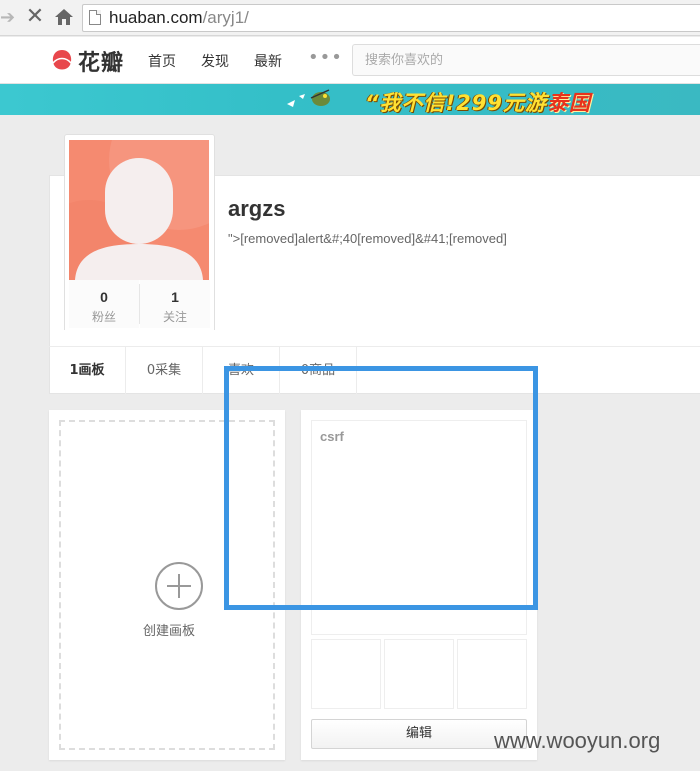 The height and width of the screenshot is (771, 700). Describe the element at coordinates (62, 60) in the screenshot. I see `huaban-logo-icon` at that location.